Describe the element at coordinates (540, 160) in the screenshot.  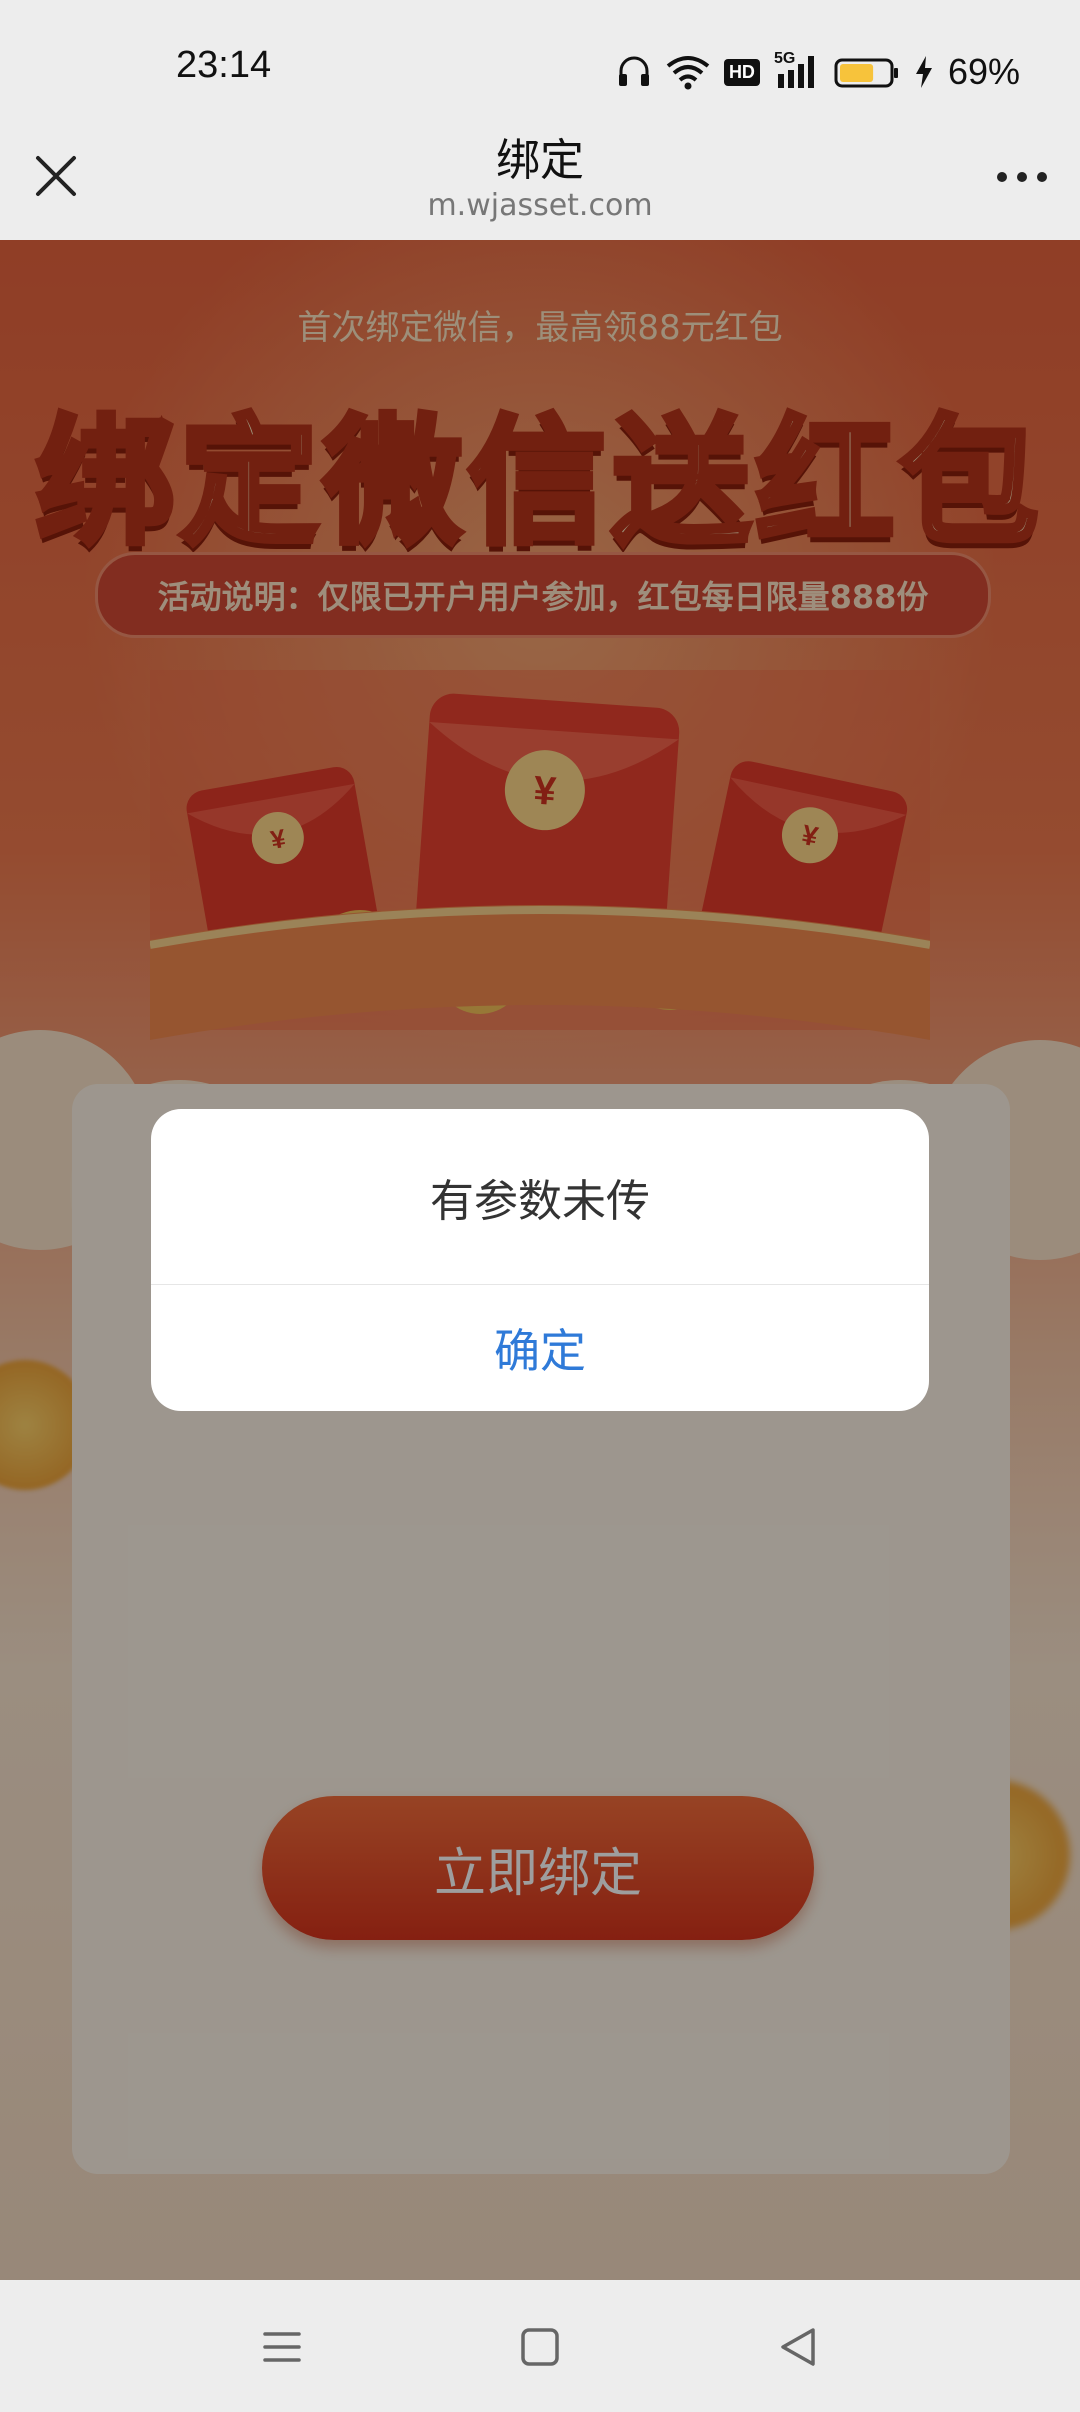
I see `page-title: 绑定` at that location.